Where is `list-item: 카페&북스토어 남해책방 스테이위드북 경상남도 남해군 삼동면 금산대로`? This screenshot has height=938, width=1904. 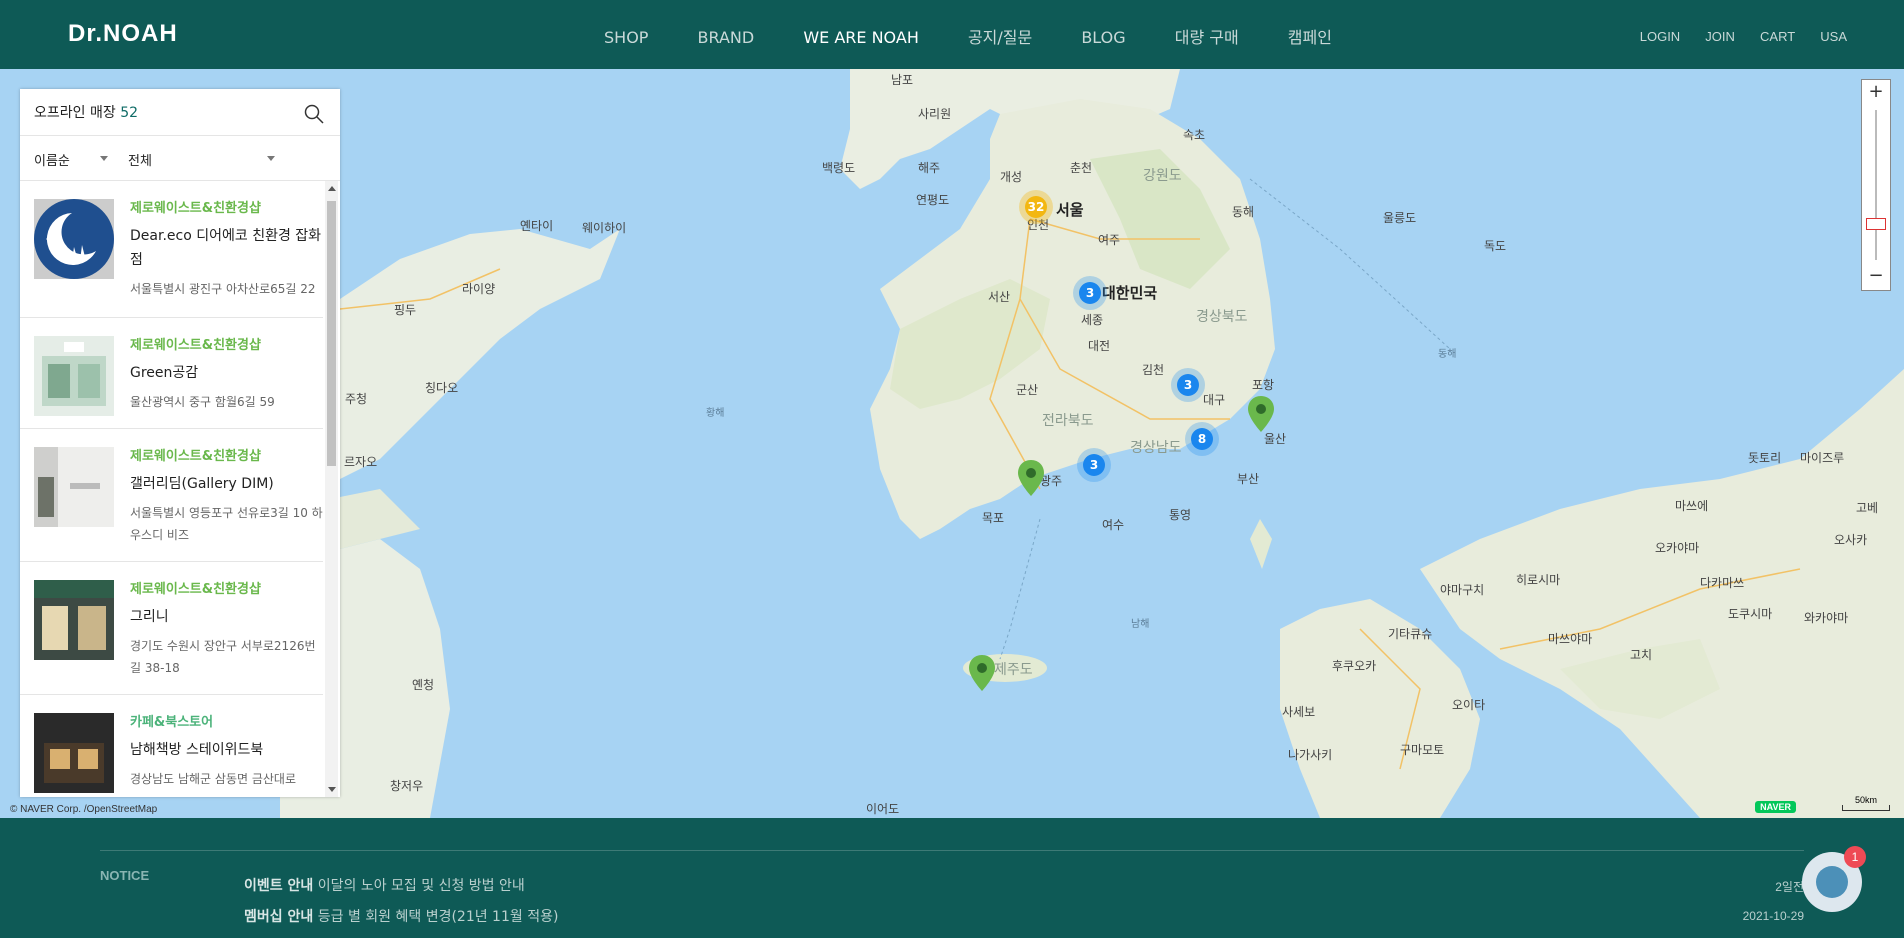 list-item: 카페&북스토어 남해책방 스테이위드북 경상남도 남해군 삼동면 금산대로 is located at coordinates (171, 746).